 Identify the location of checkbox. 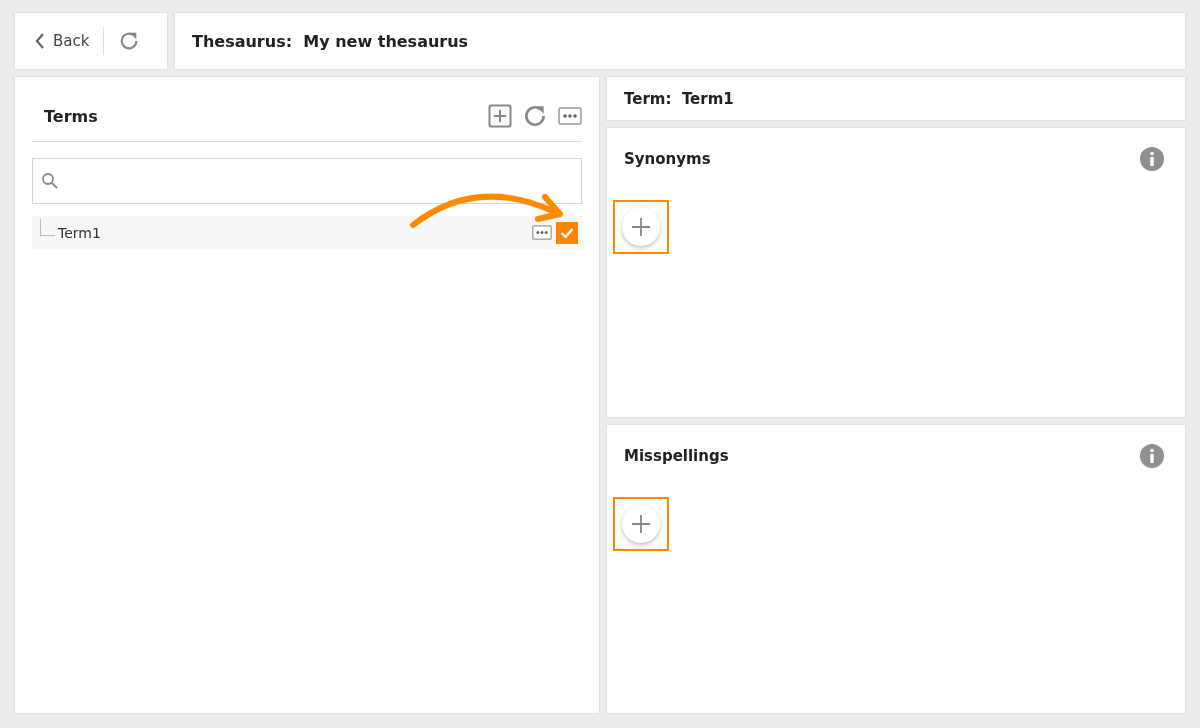
(567, 232).